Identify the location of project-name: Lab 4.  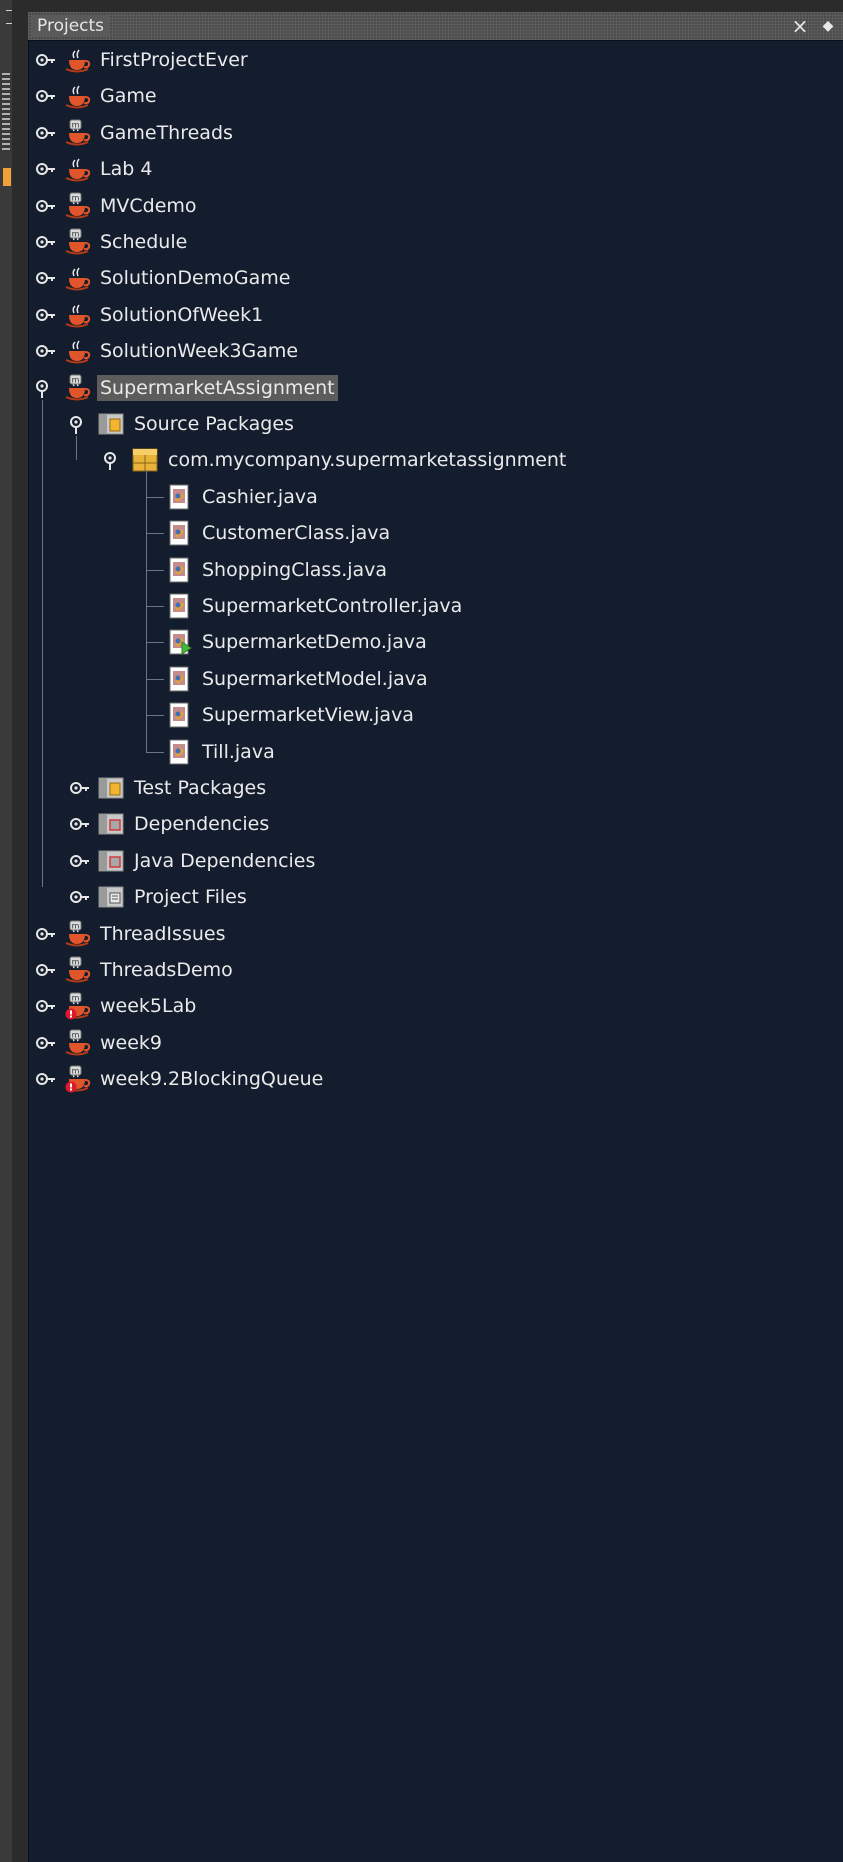
(126, 169).